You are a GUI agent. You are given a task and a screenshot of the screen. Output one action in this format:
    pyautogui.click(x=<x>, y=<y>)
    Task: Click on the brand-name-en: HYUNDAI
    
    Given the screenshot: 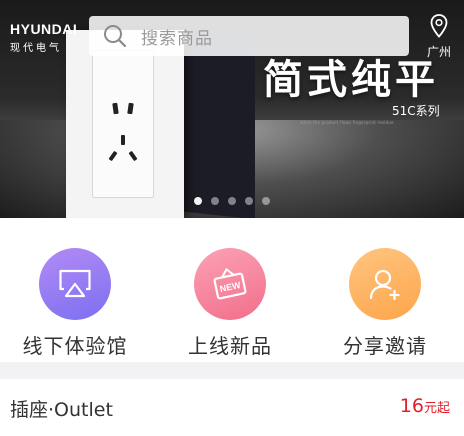 What is the action you would take?
    pyautogui.click(x=44, y=29)
    